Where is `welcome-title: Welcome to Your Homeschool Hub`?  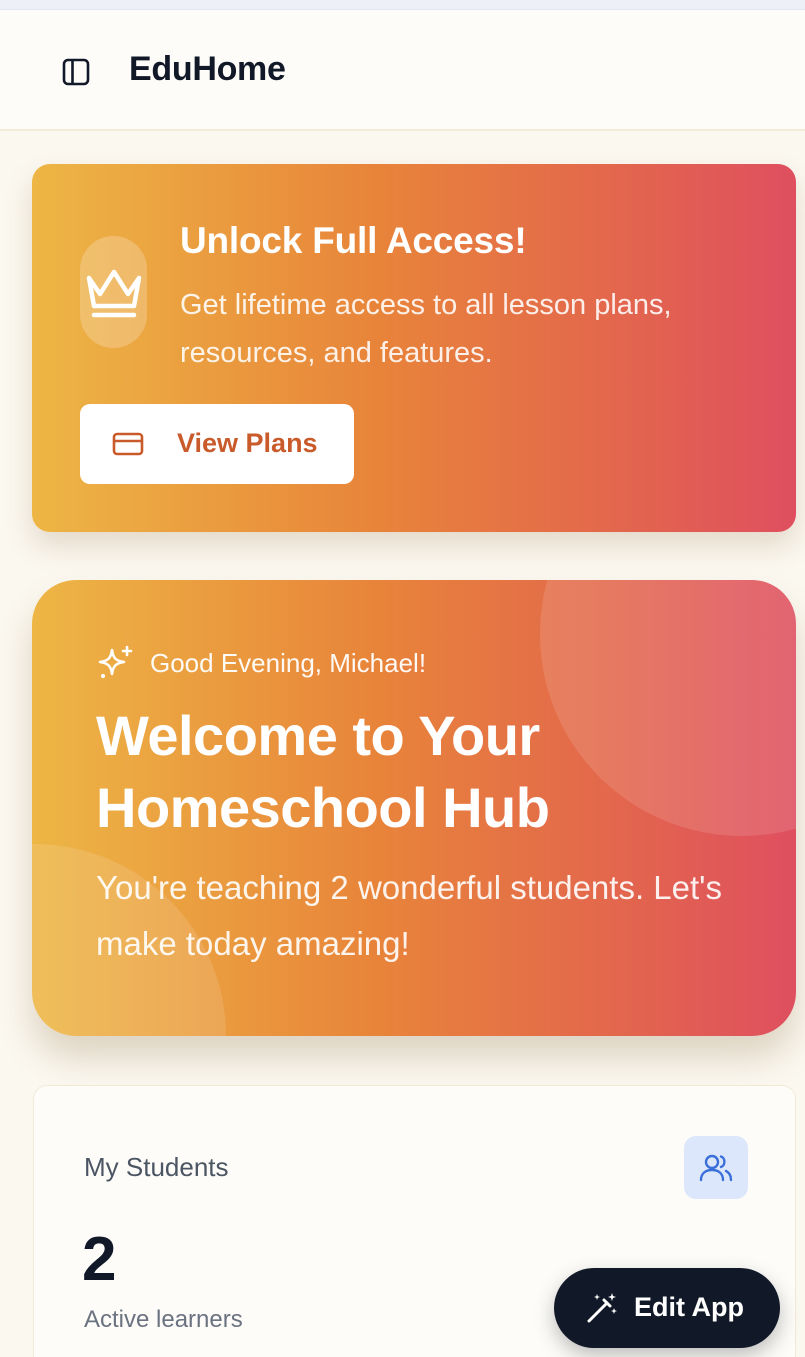
welcome-title: Welcome to Your Homeschool Hub is located at coordinates (323, 771).